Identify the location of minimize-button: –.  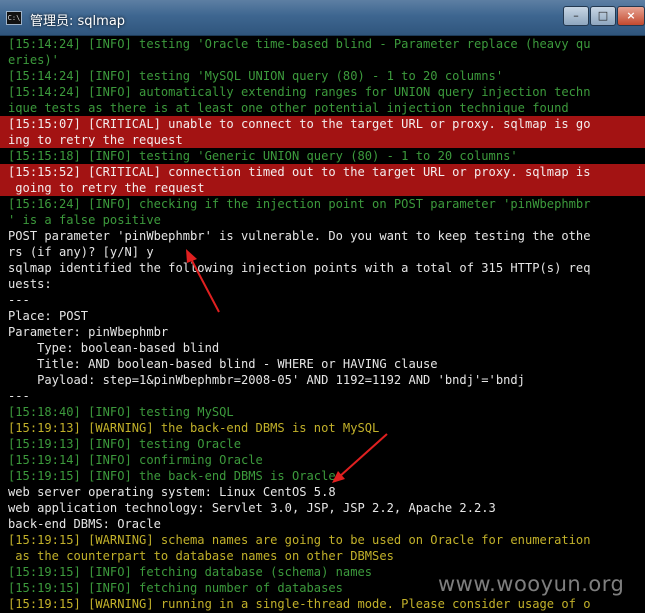
(576, 16).